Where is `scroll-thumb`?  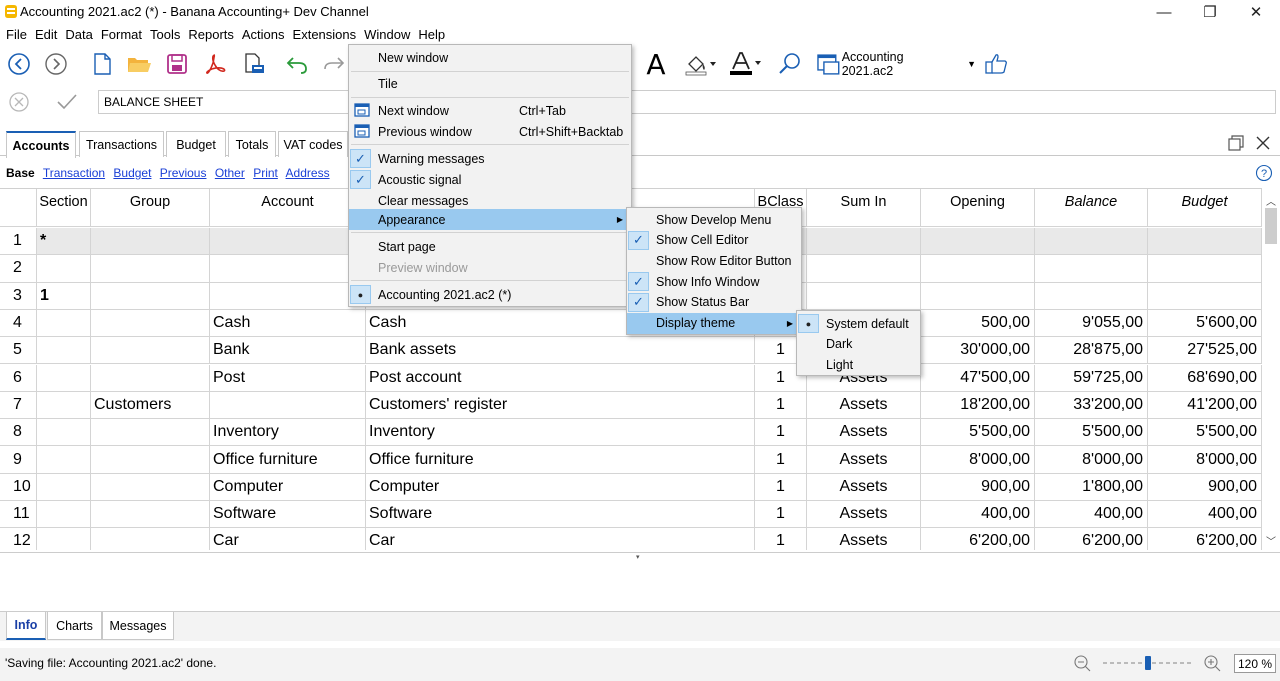
scroll-thumb is located at coordinates (1271, 226).